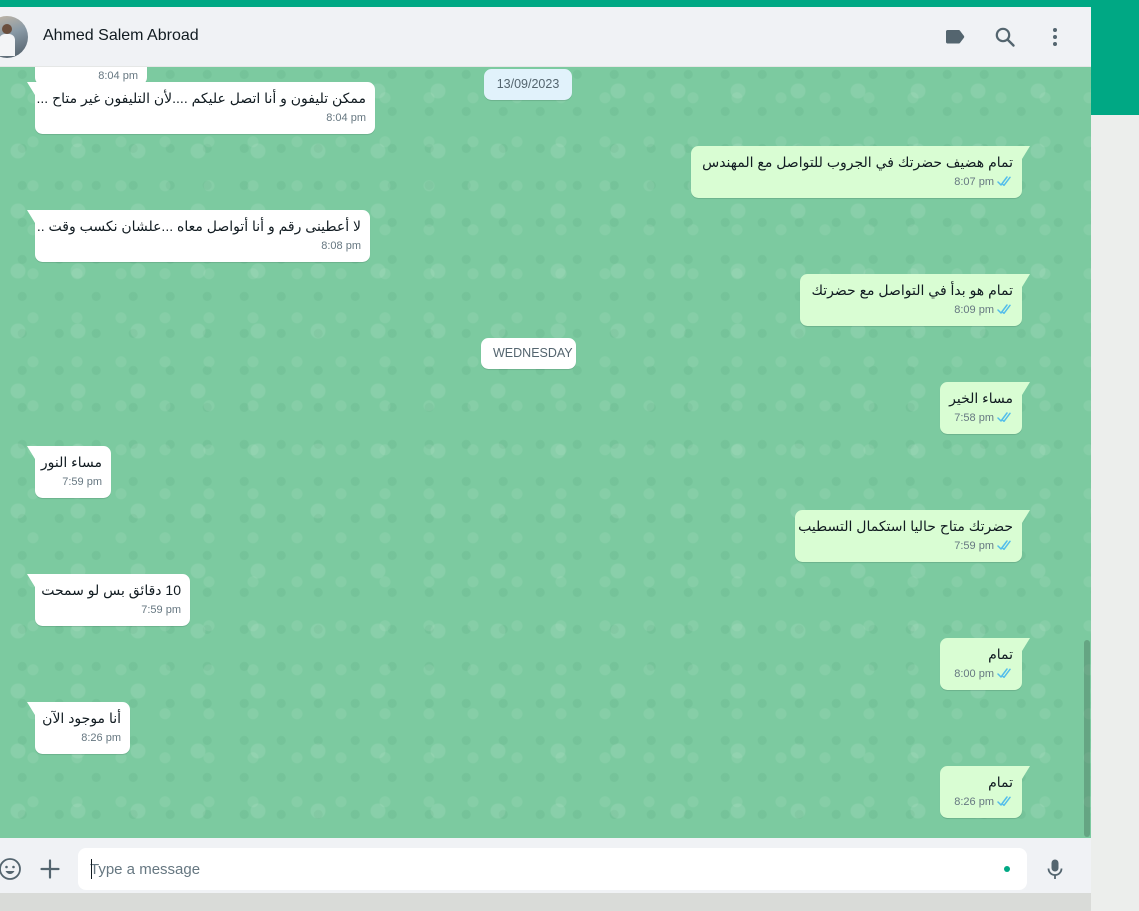 Image resolution: width=1139 pixels, height=911 pixels. I want to click on date-divider: WEDNESDAY, so click(528, 353).